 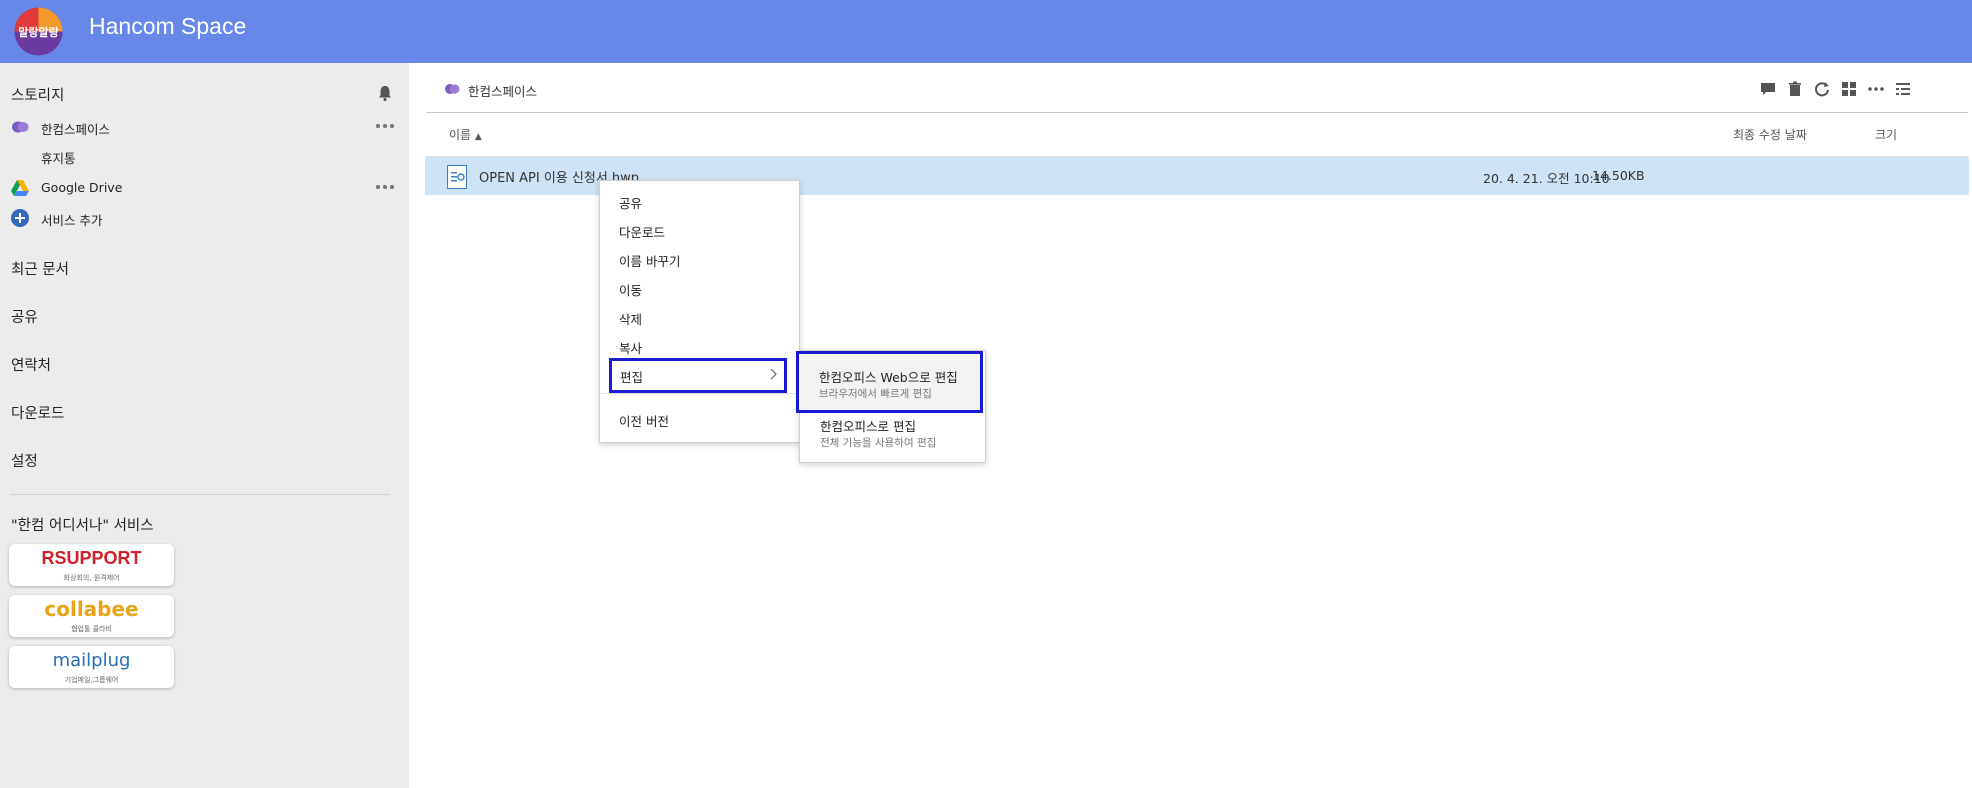 I want to click on list-view-icon, so click(x=1903, y=89).